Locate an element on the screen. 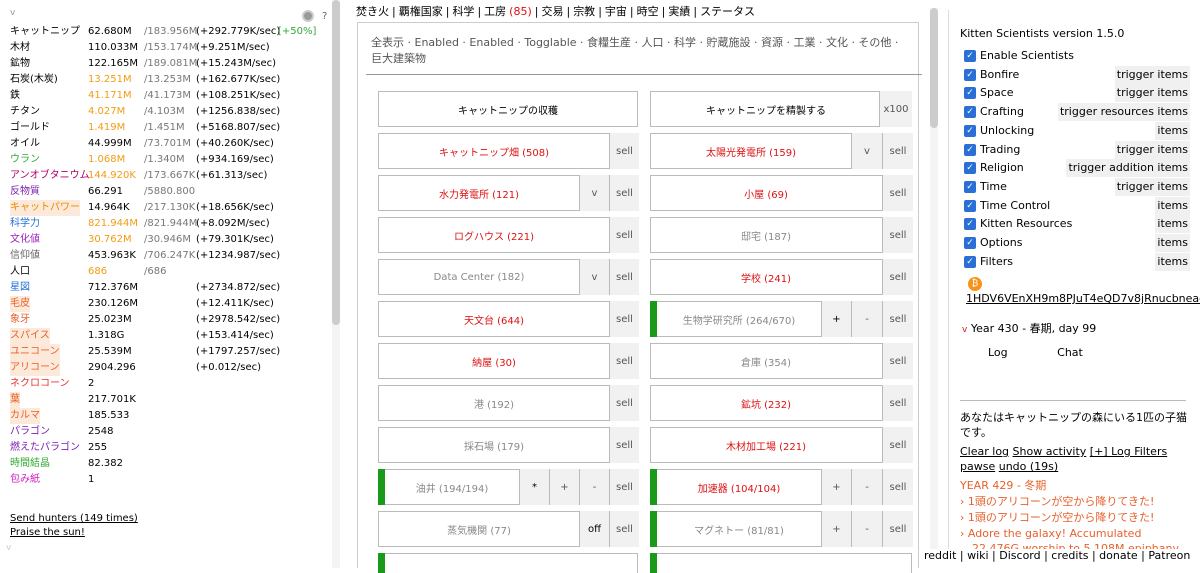 This screenshot has height=573, width=1200. undo-link: undo (19s) is located at coordinates (1028, 466).